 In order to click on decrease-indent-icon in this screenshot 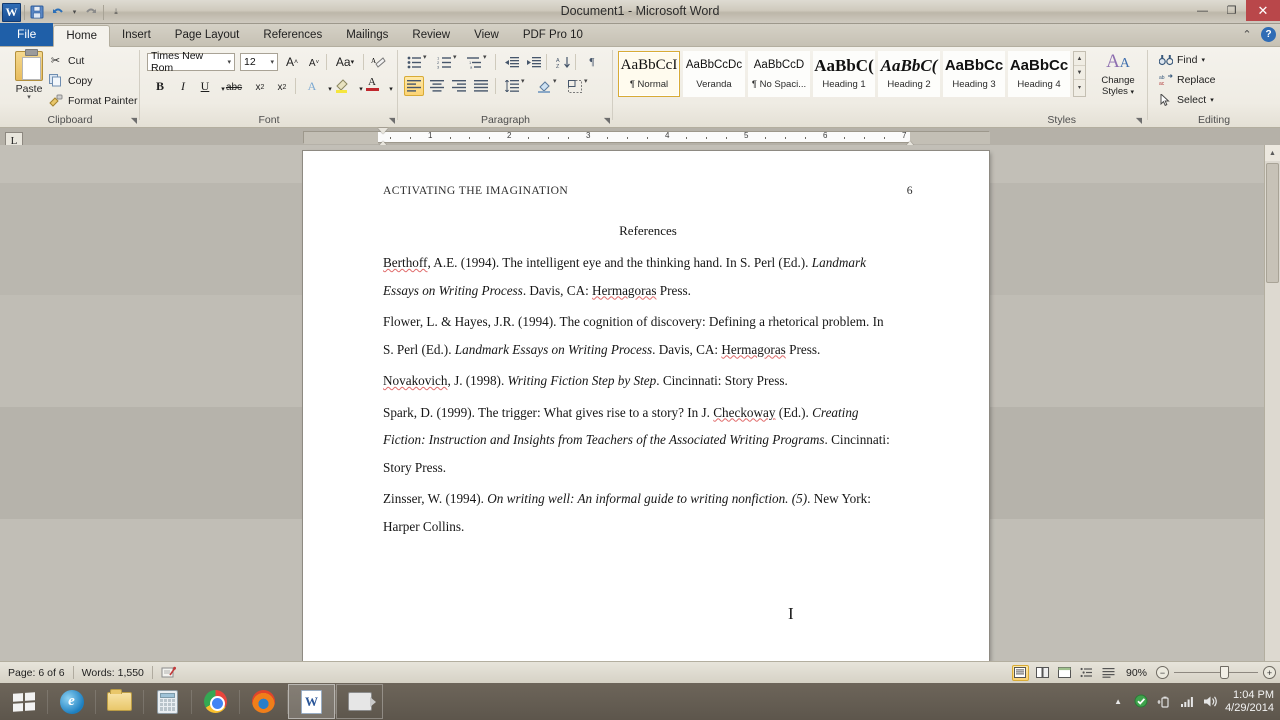, I will do `click(512, 62)`.